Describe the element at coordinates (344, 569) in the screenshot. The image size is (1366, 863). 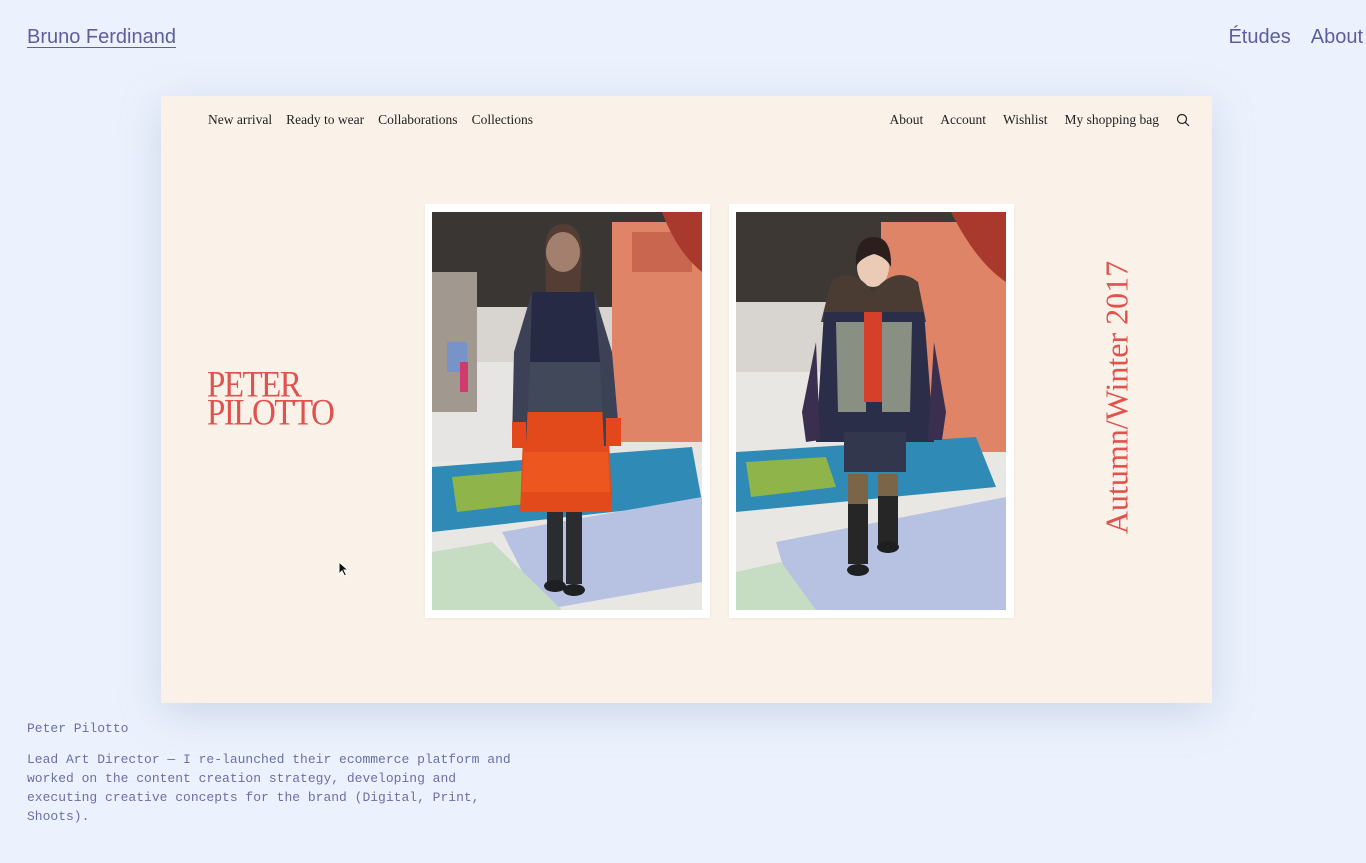
I see `mouse-cursor-icon` at that location.